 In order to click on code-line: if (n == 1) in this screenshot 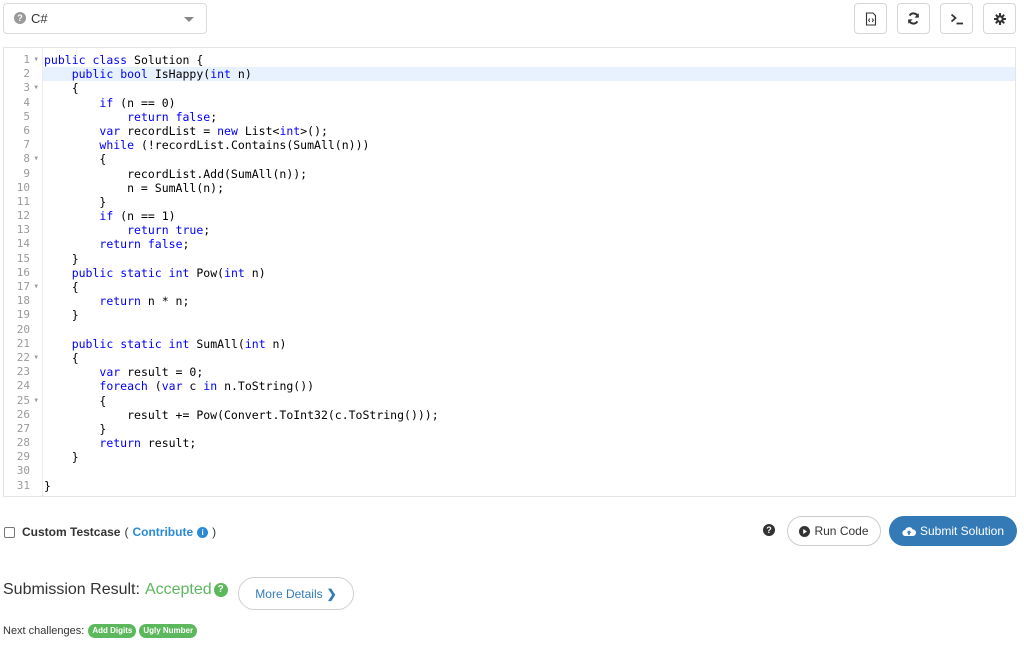, I will do `click(529, 216)`.